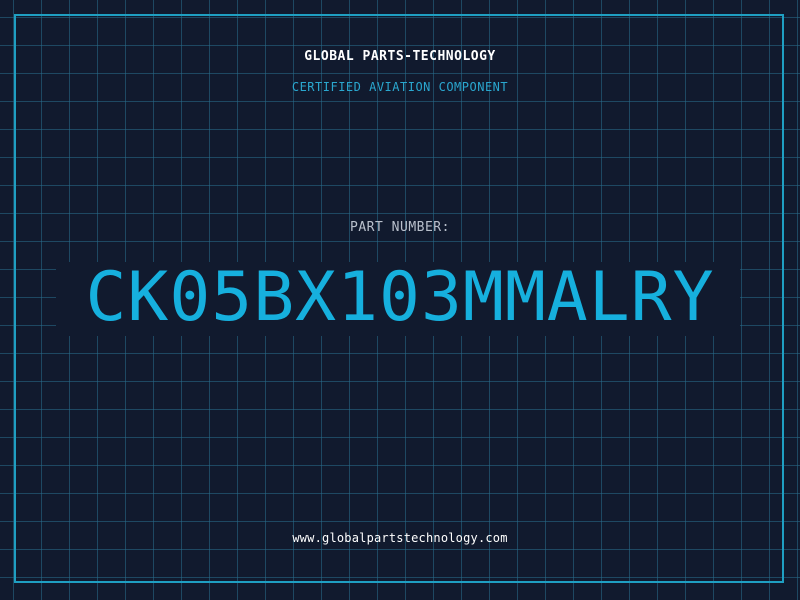 The width and height of the screenshot is (800, 600). I want to click on website-url: www.globalpartstechnology.com, so click(400, 538).